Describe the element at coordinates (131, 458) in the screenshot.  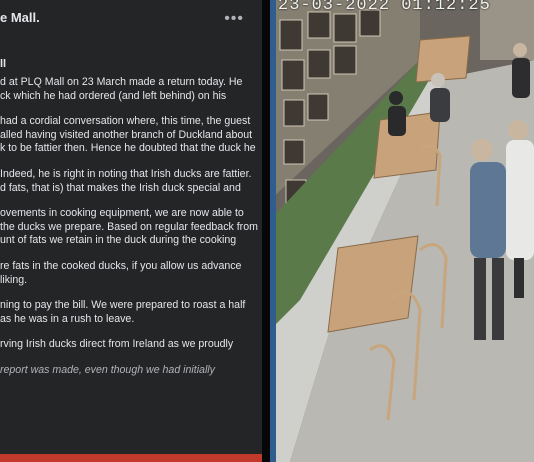
I see `red-footer-bar` at that location.